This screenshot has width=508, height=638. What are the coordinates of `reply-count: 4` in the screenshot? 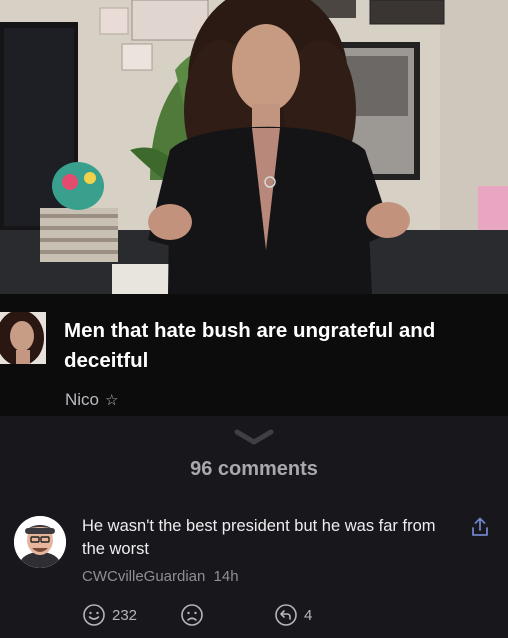 It's located at (308, 615).